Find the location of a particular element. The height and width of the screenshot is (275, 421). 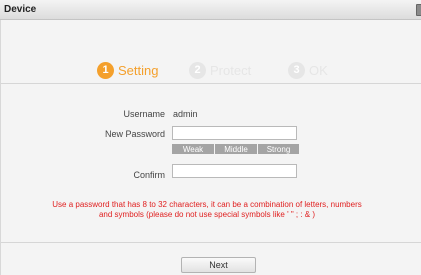

new-password-field is located at coordinates (234, 133).